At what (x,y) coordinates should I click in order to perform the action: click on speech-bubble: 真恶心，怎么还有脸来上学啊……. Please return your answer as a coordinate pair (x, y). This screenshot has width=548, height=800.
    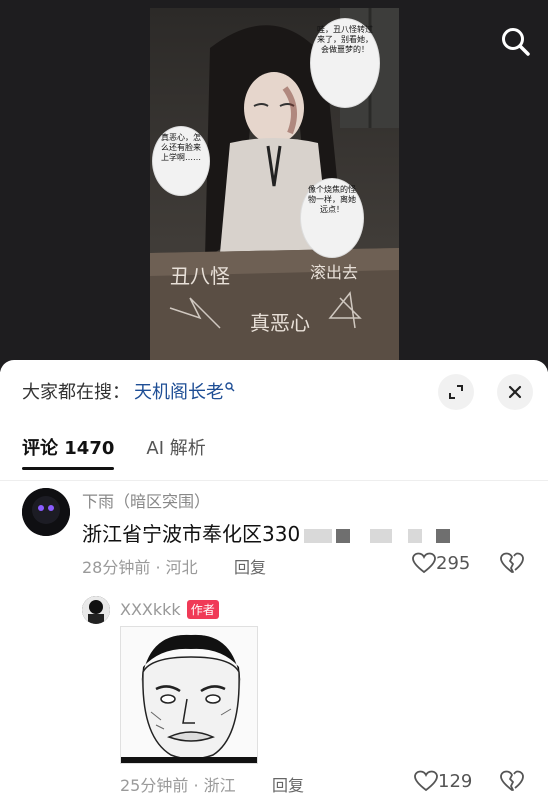
    Looking at the image, I should click on (181, 161).